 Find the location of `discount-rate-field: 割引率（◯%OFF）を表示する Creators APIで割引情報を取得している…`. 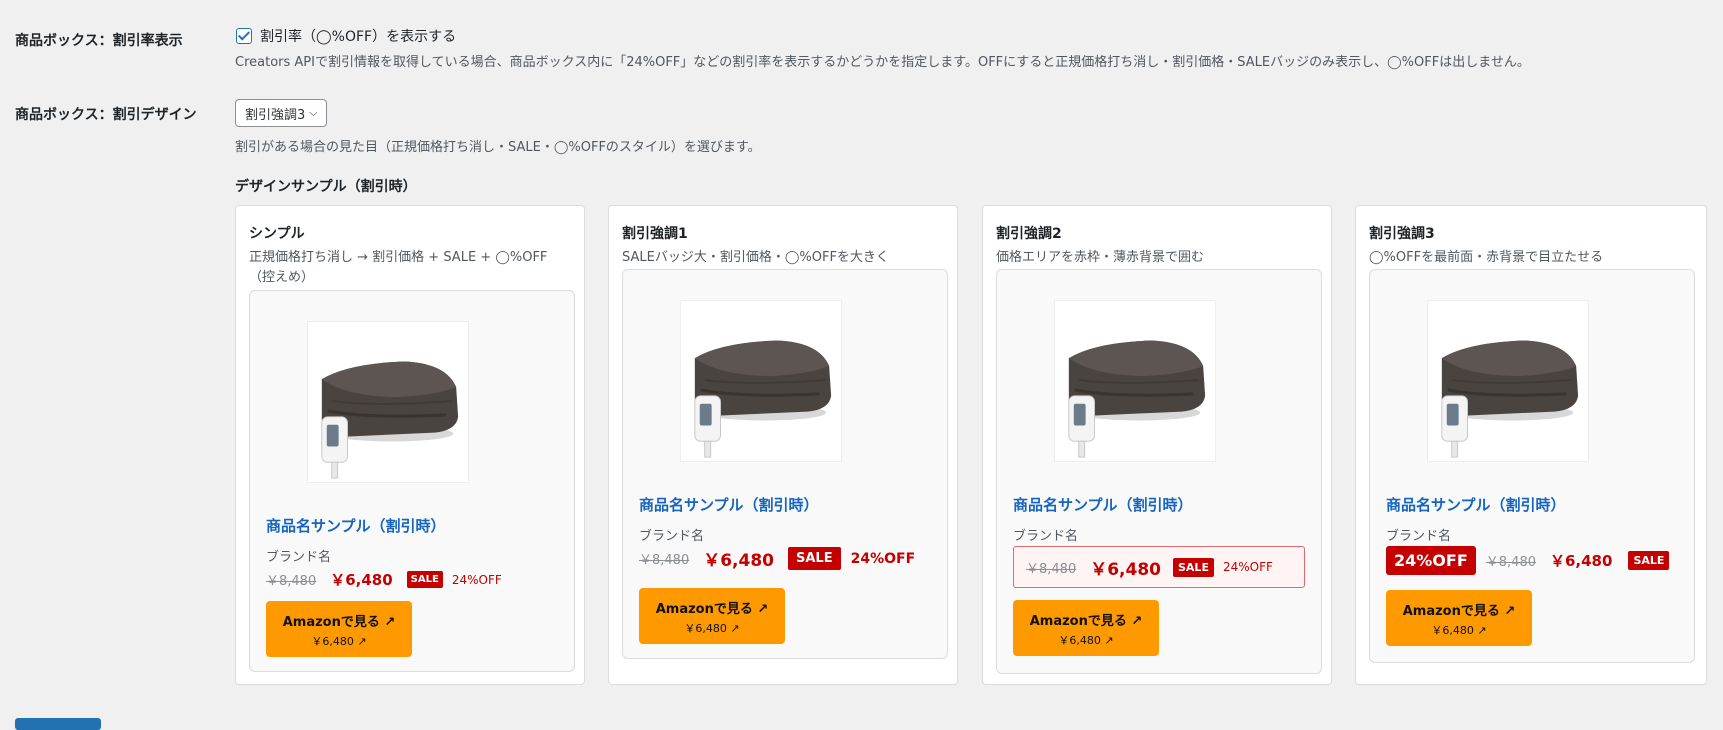

discount-rate-field: 割引率（◯%OFF）を表示する Creators APIで割引情報を取得している… is located at coordinates (882, 48).